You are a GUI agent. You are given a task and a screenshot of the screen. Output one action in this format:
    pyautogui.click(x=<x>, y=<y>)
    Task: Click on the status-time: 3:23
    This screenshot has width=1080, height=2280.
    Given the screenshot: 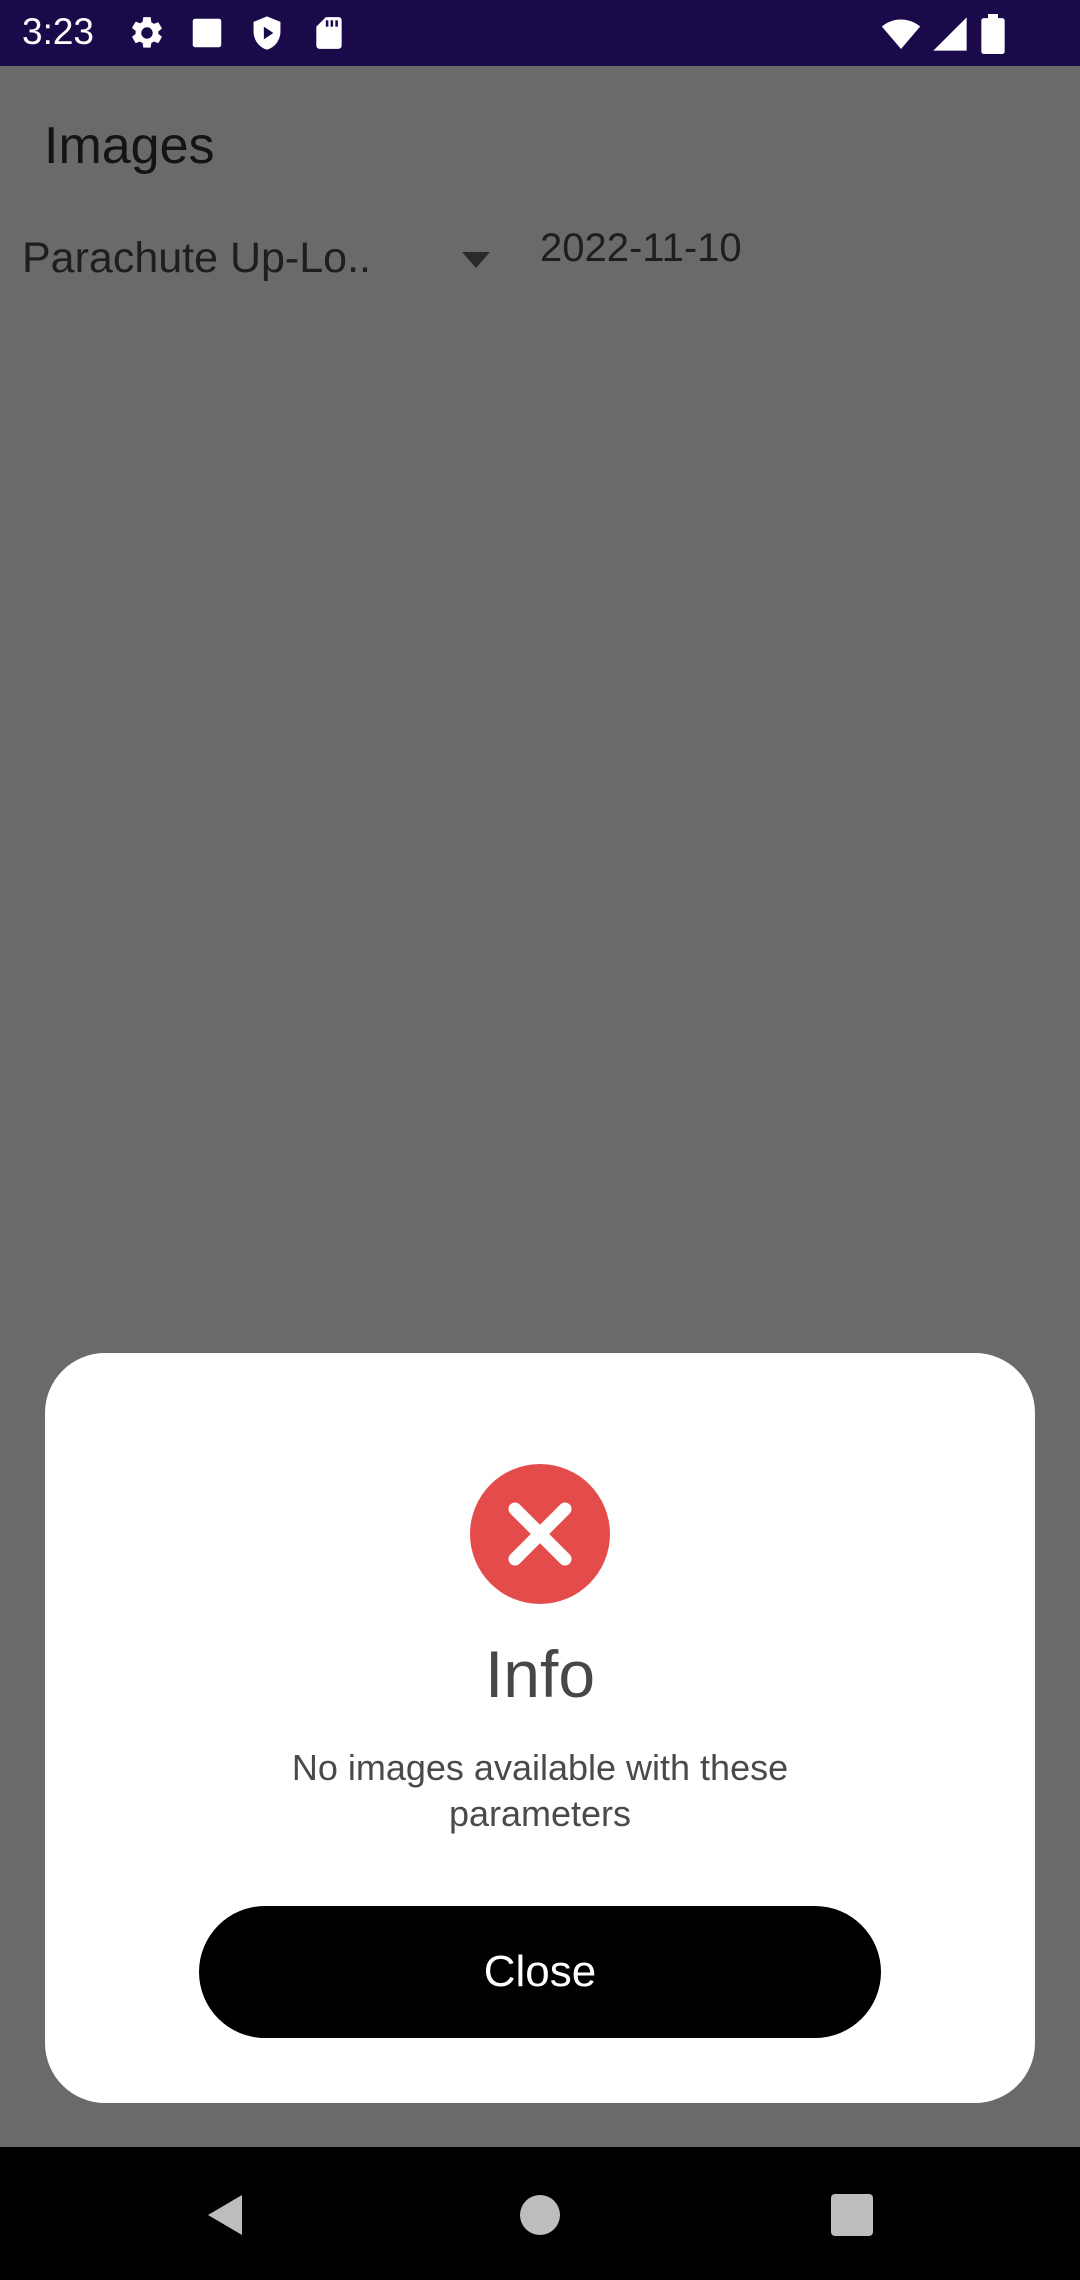 What is the action you would take?
    pyautogui.click(x=58, y=31)
    